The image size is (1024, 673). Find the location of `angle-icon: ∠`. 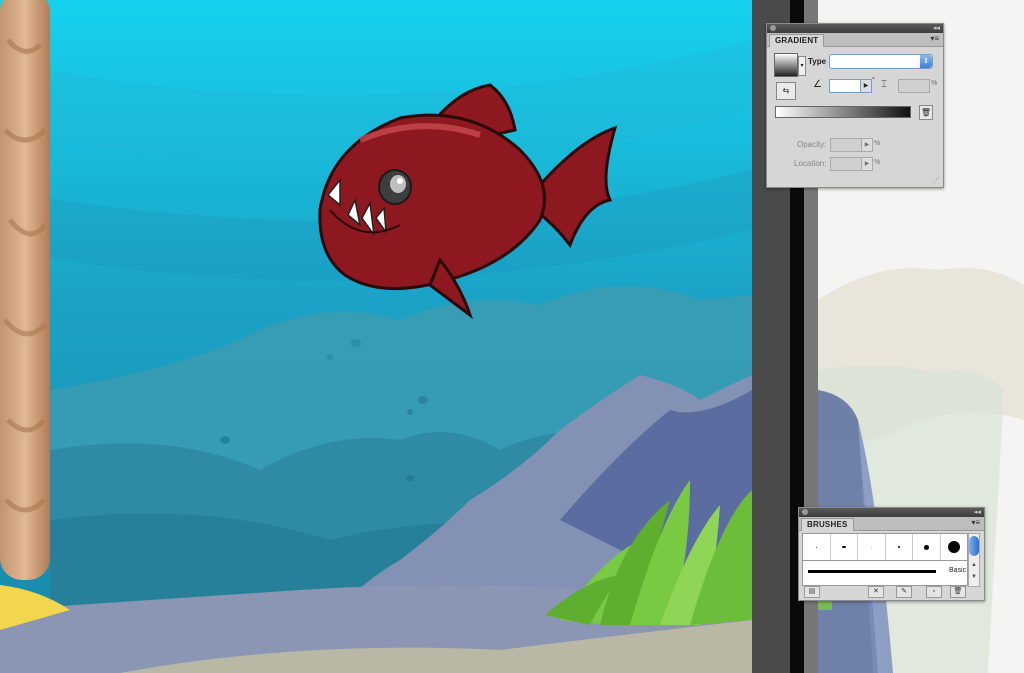

angle-icon: ∠ is located at coordinates (817, 84).